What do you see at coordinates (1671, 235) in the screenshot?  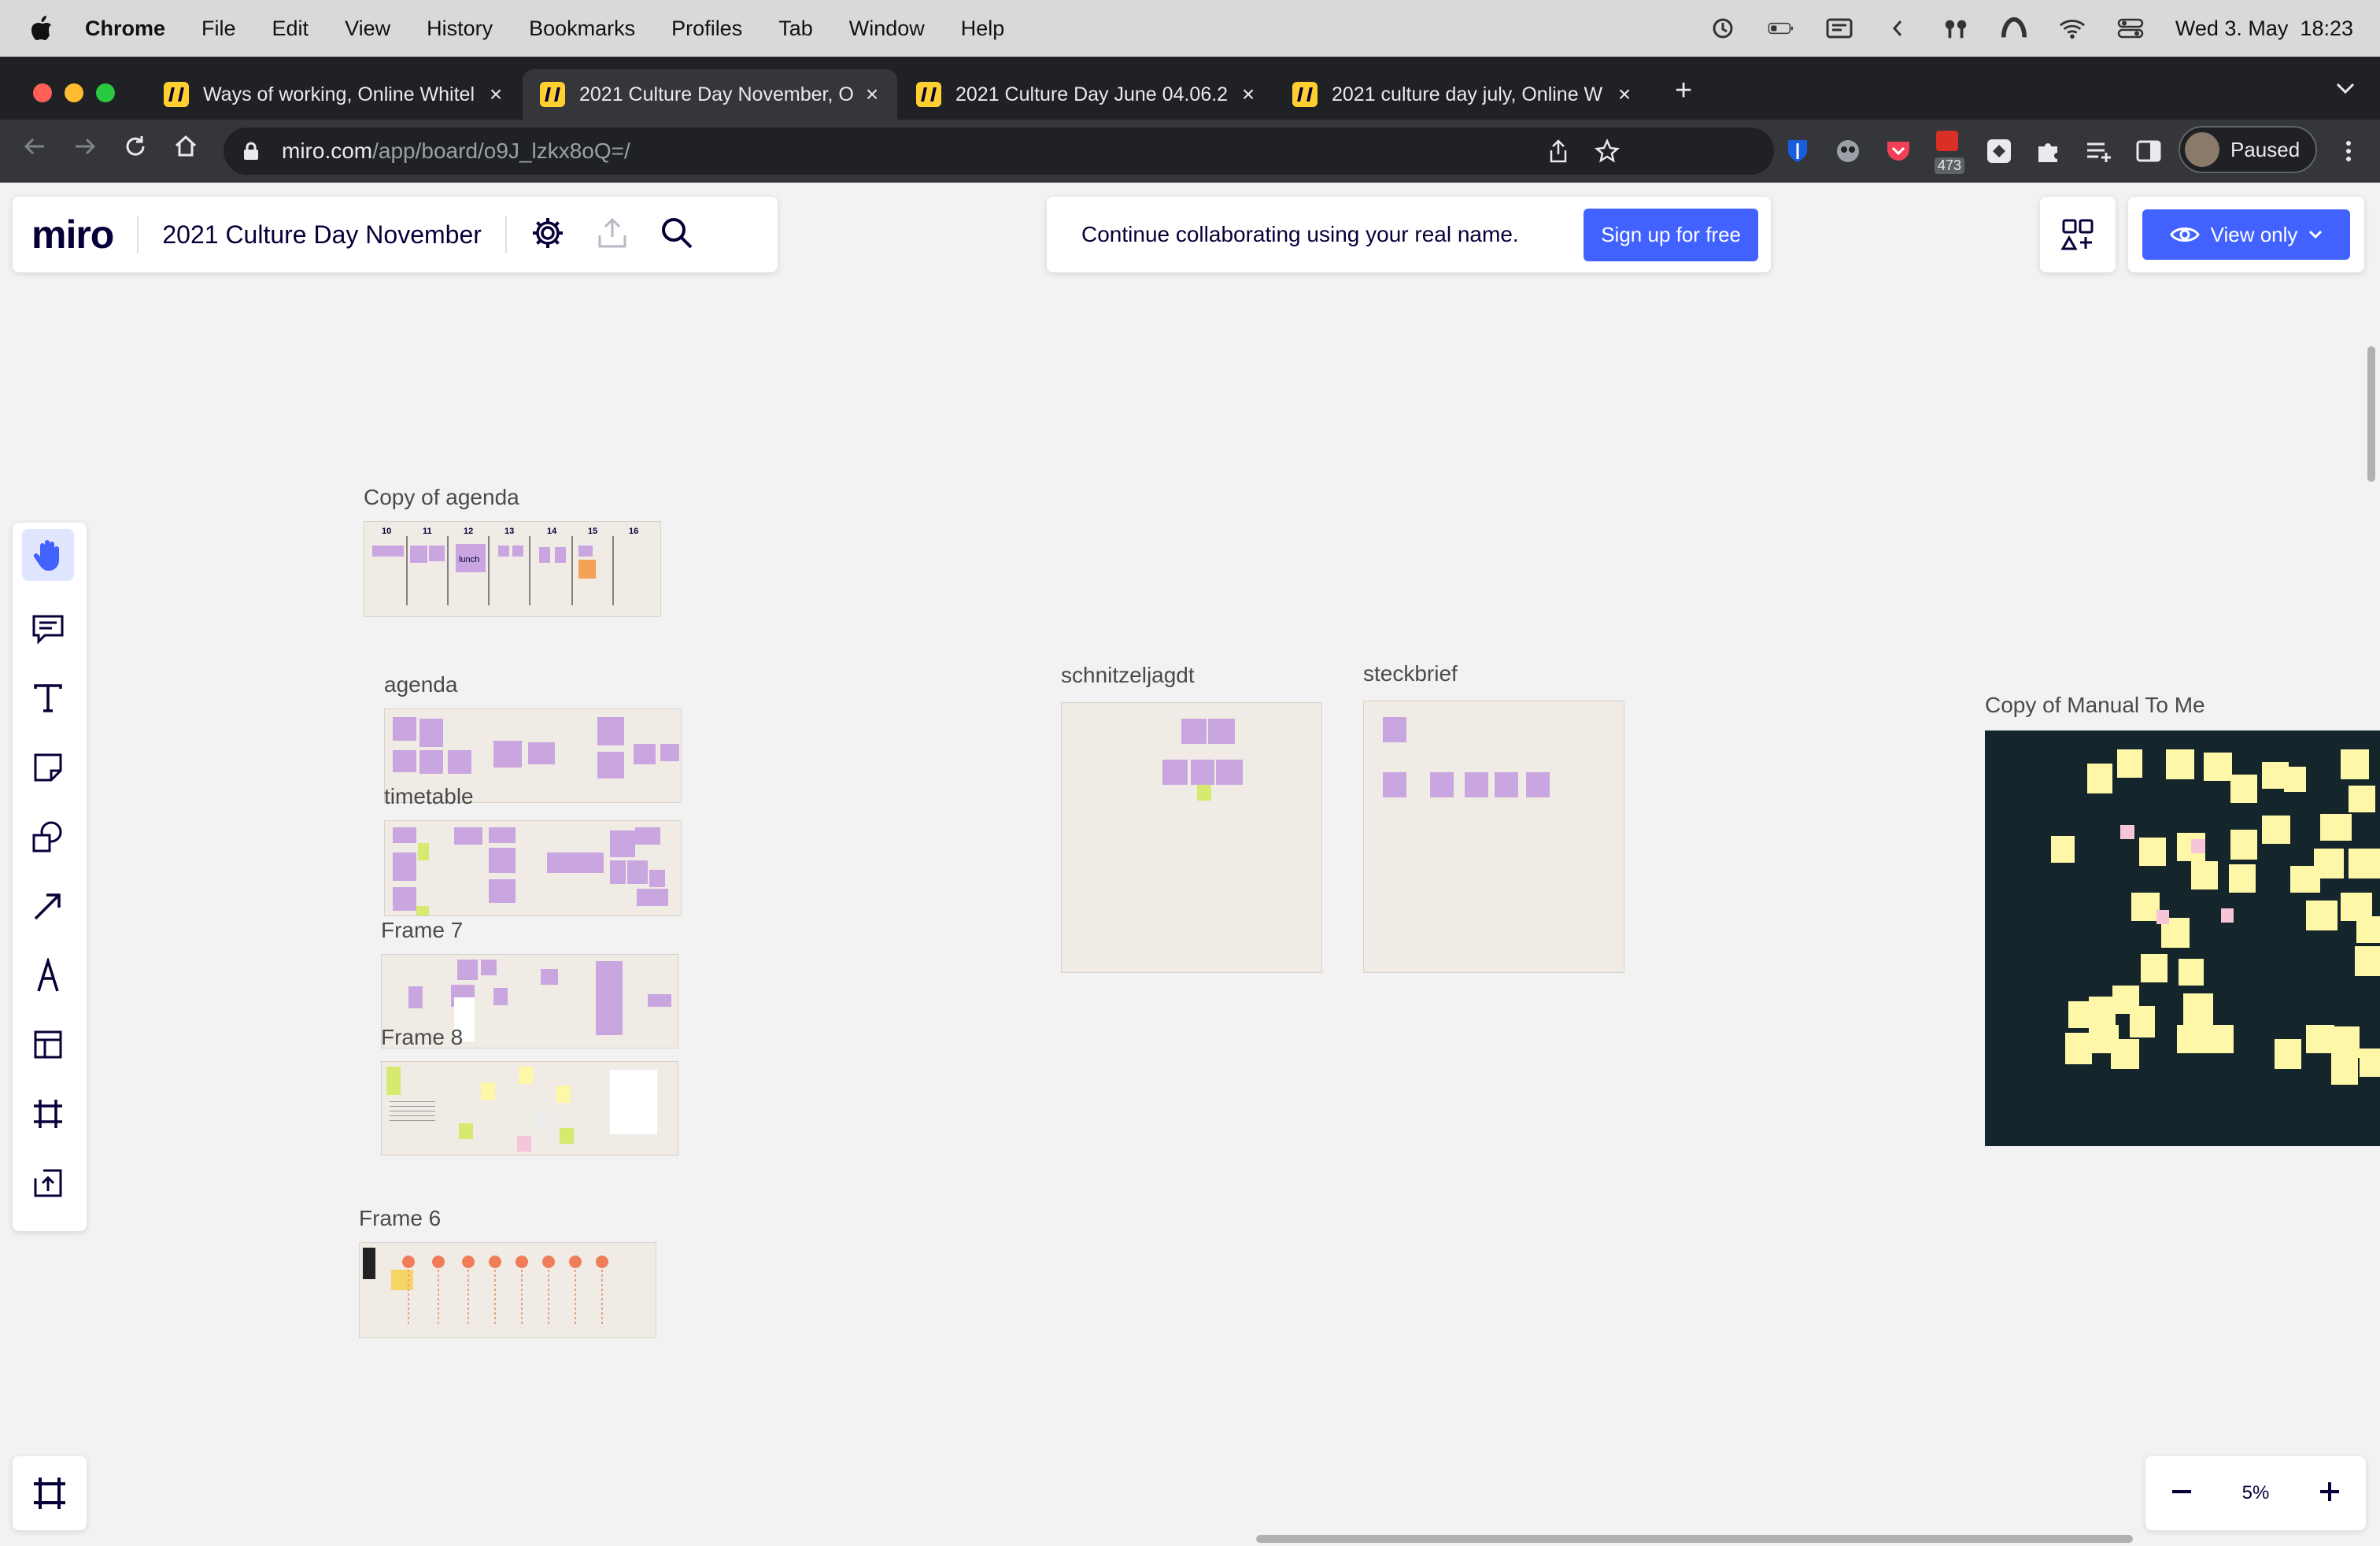 I see `sign-up-button: Sign up for free` at bounding box center [1671, 235].